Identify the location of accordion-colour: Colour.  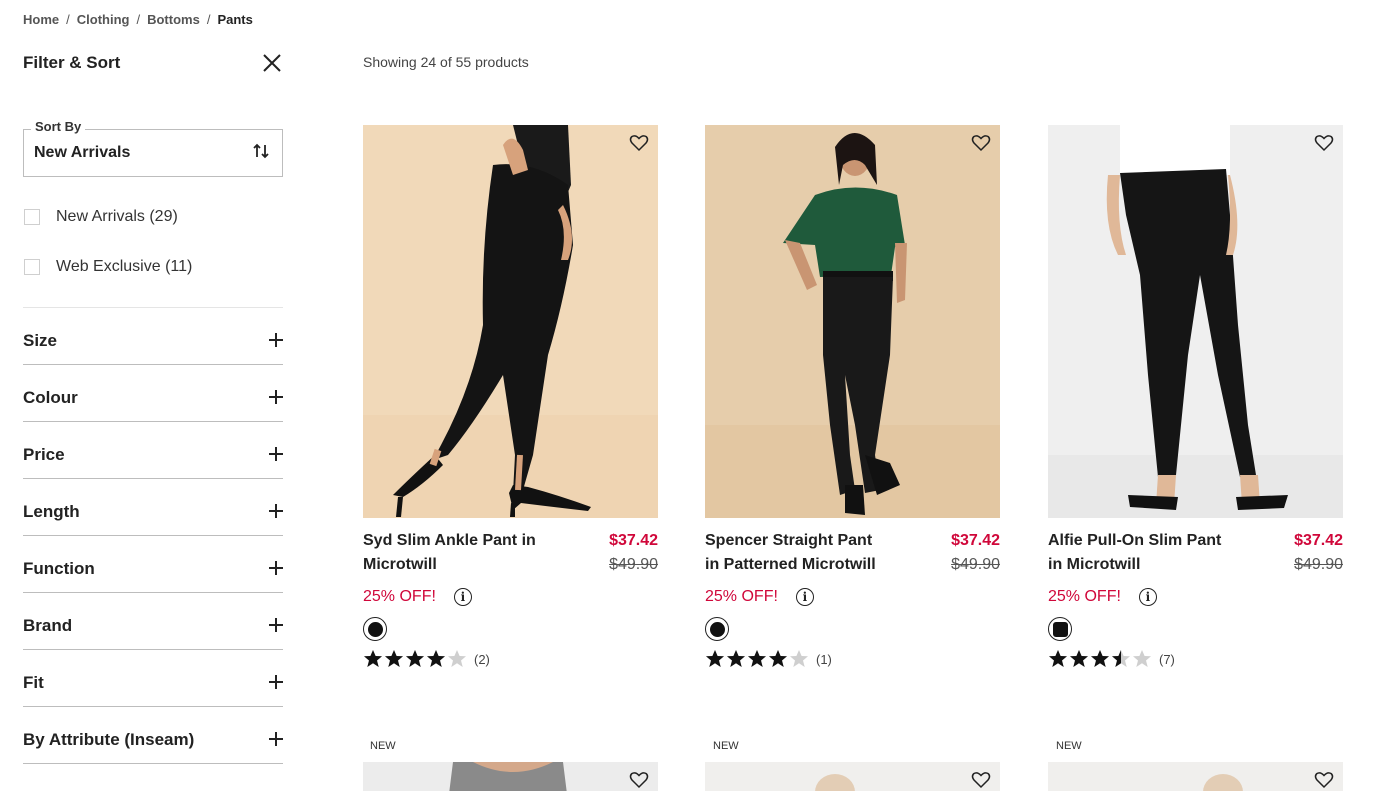
(153, 393).